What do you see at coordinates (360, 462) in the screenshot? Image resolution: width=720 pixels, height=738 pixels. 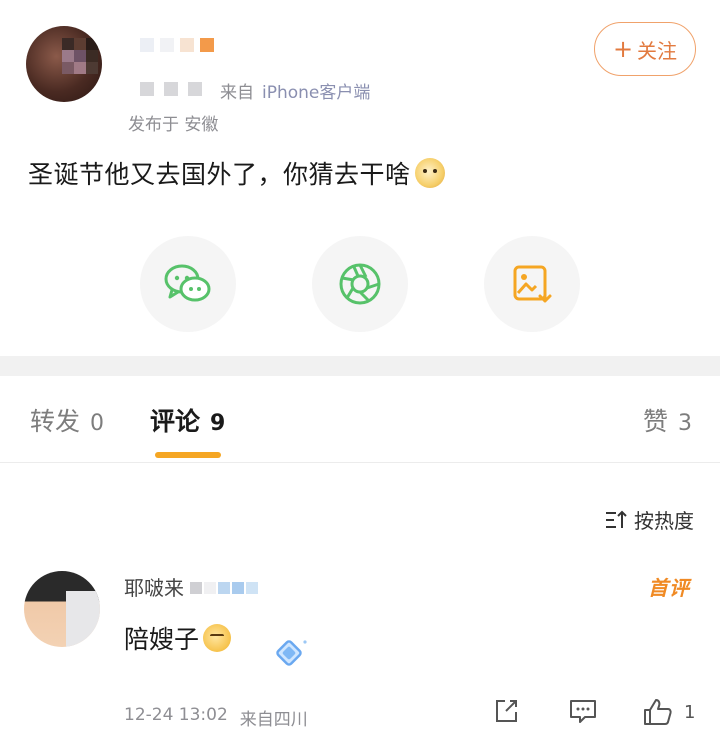 I see `tab-bar-divider` at bounding box center [360, 462].